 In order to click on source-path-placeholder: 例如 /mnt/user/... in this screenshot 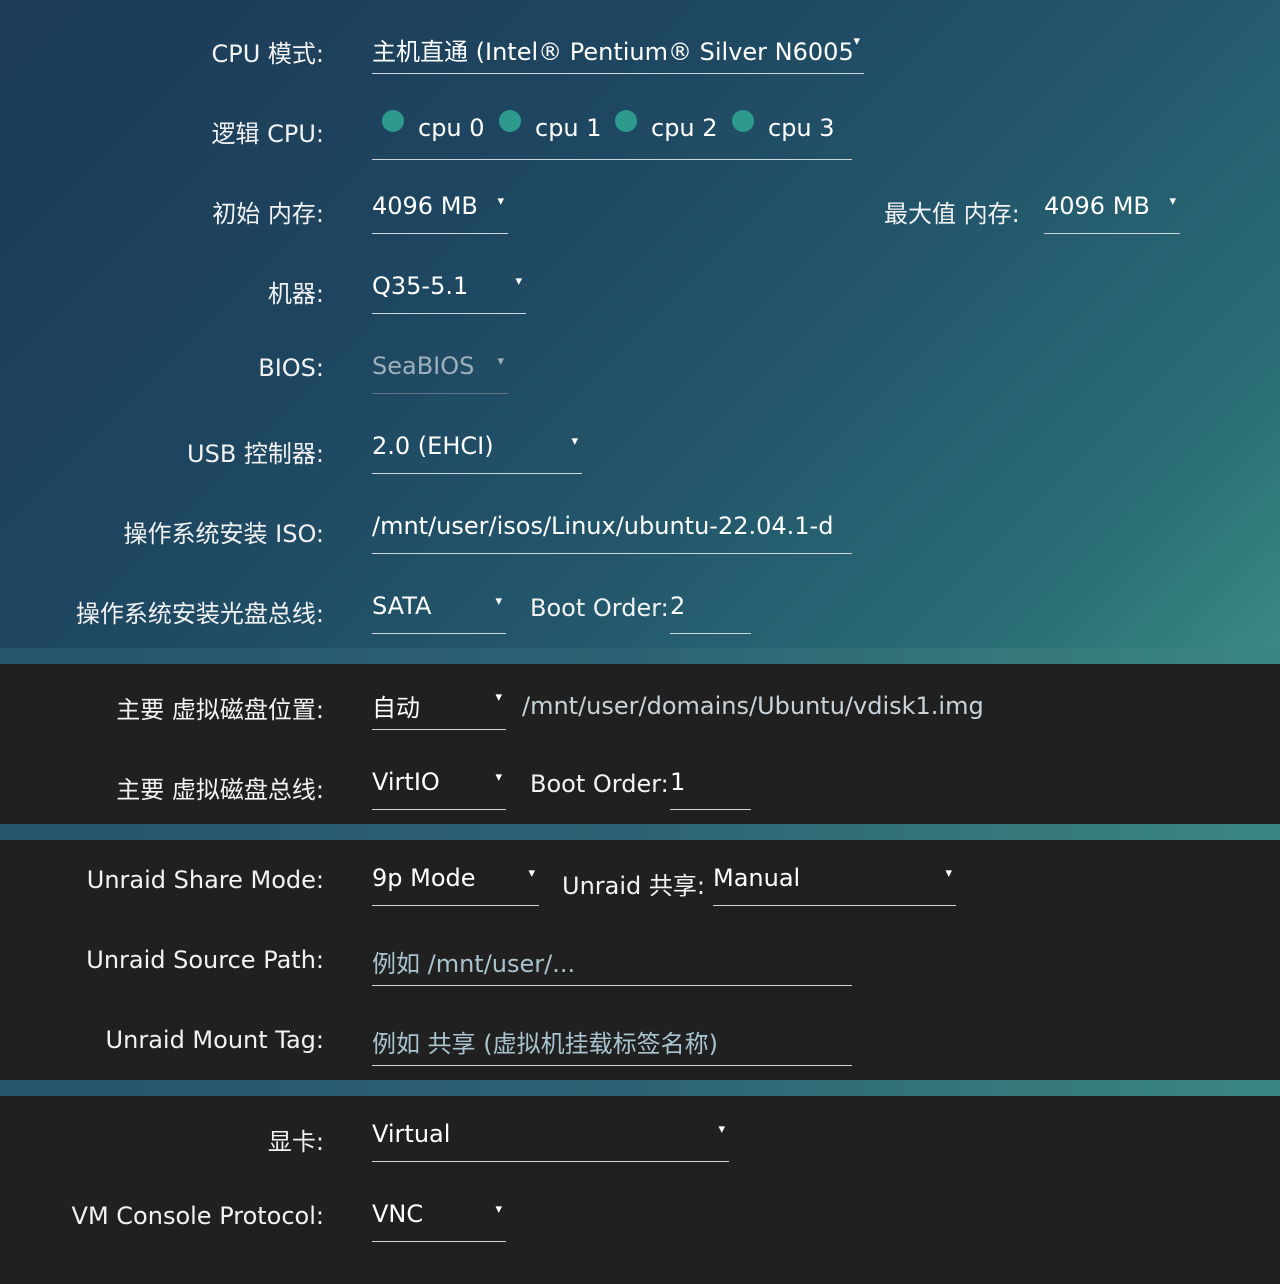, I will do `click(474, 964)`.